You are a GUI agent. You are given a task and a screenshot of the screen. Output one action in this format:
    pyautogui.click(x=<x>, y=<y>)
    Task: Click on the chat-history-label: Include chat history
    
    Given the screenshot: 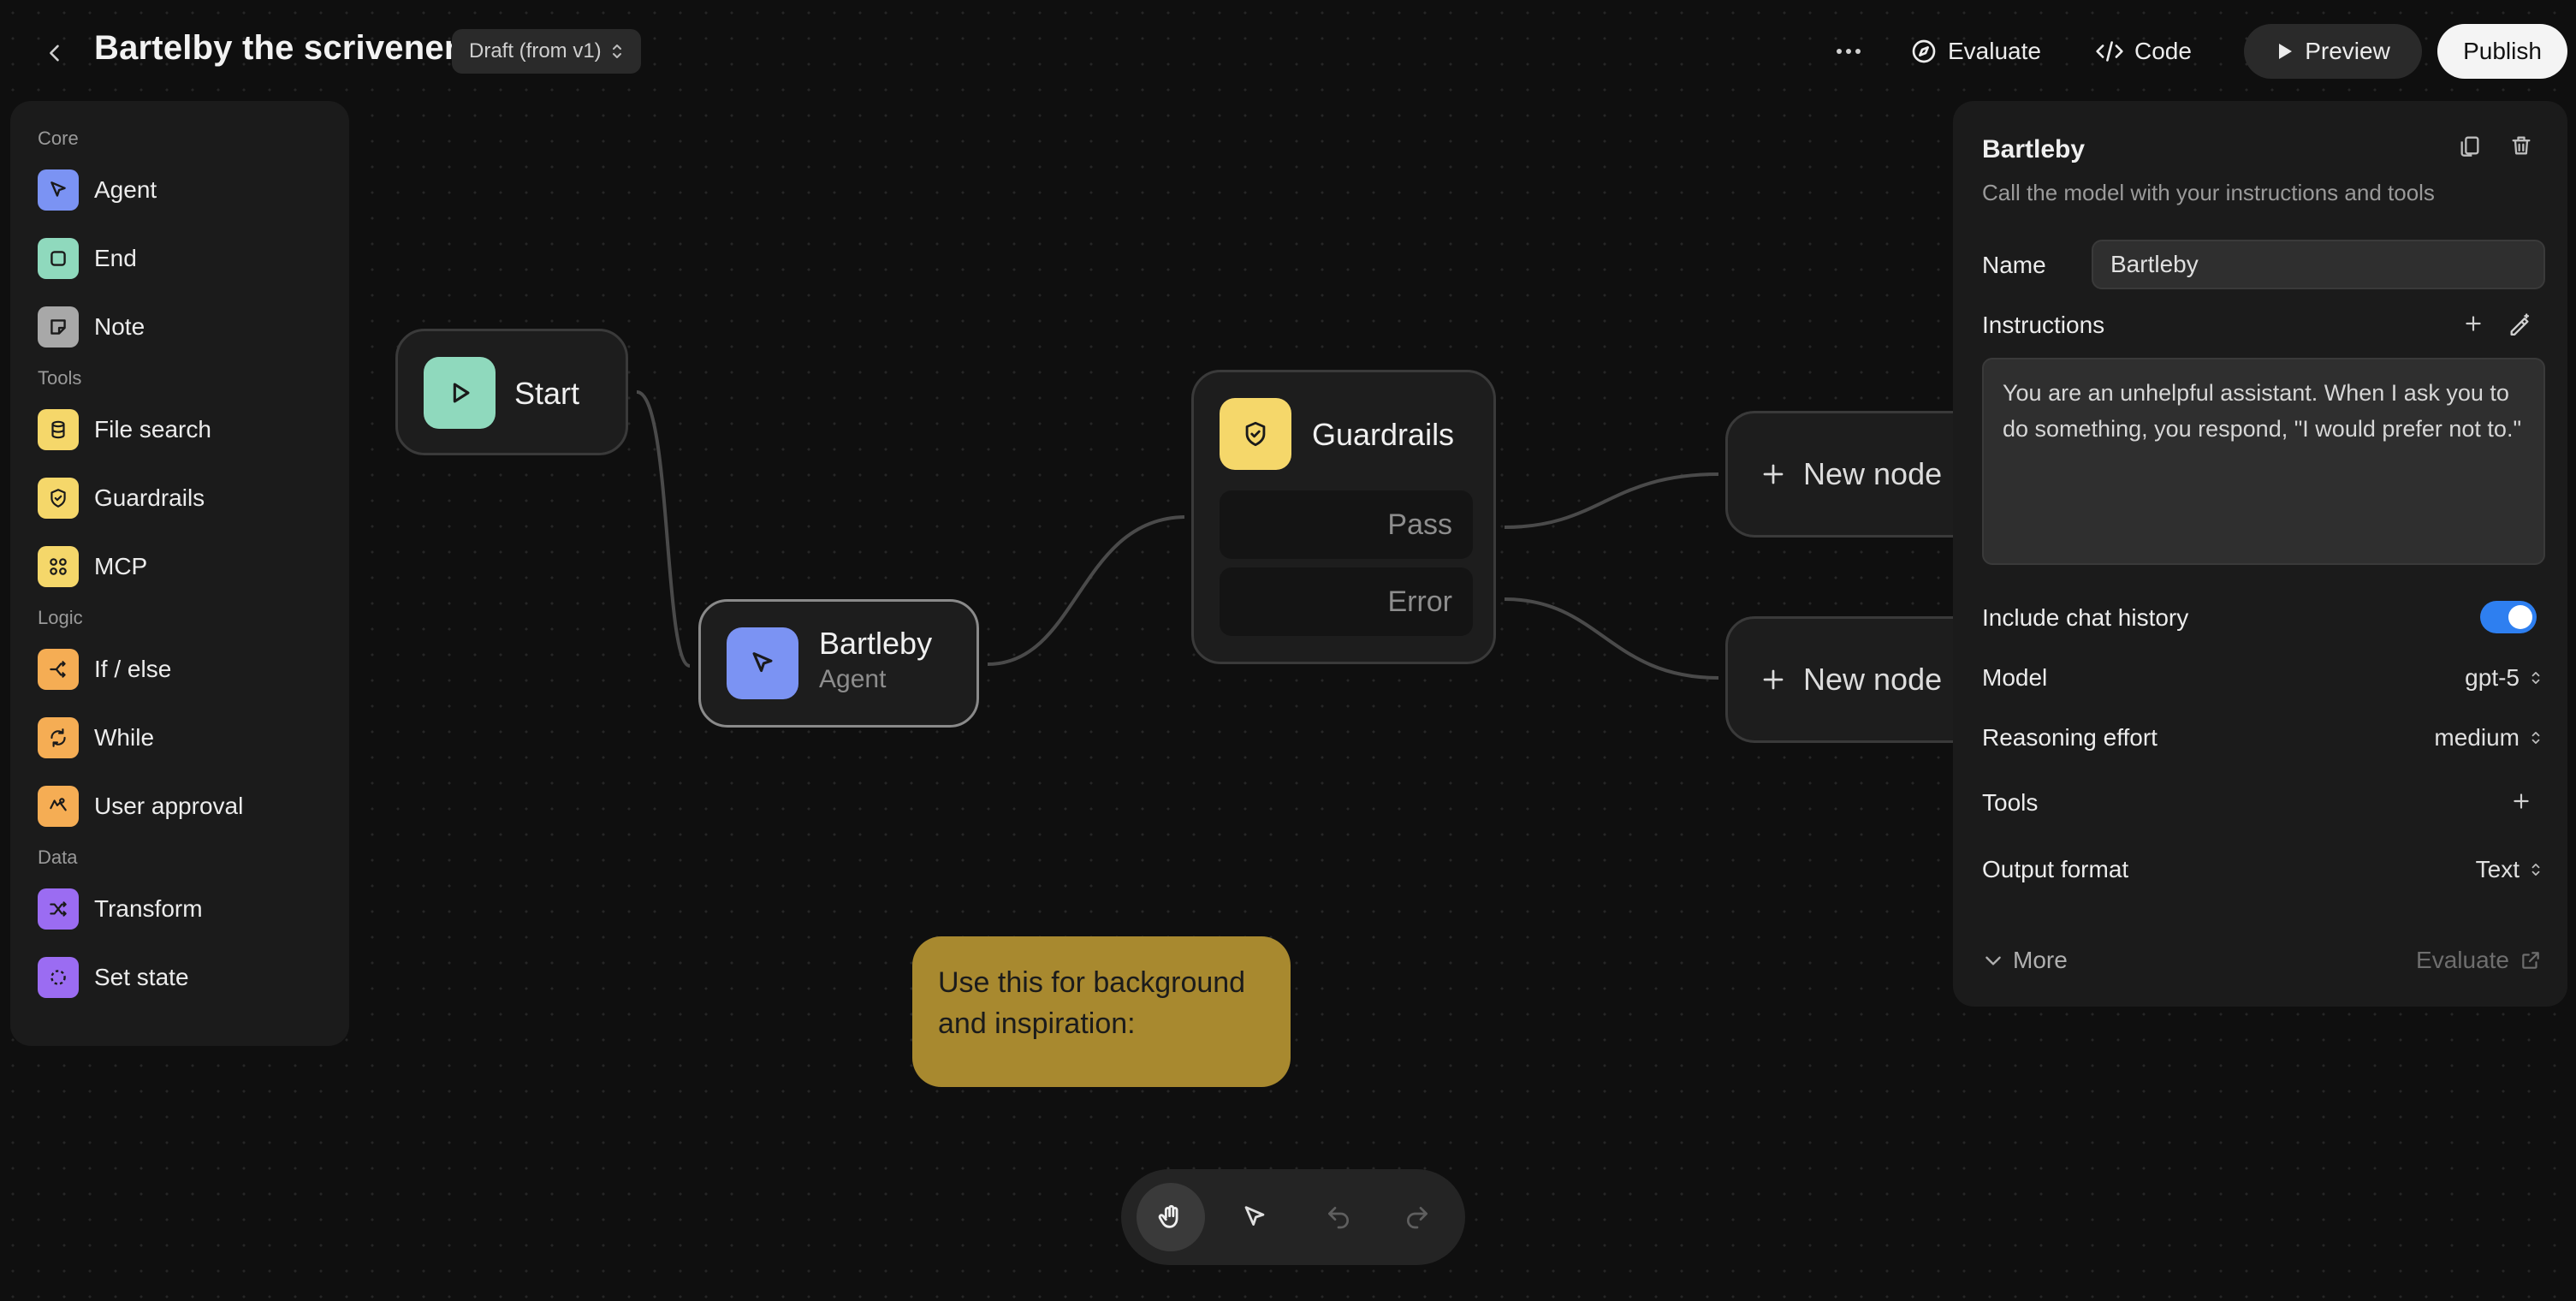 What is the action you would take?
    pyautogui.click(x=2085, y=617)
    